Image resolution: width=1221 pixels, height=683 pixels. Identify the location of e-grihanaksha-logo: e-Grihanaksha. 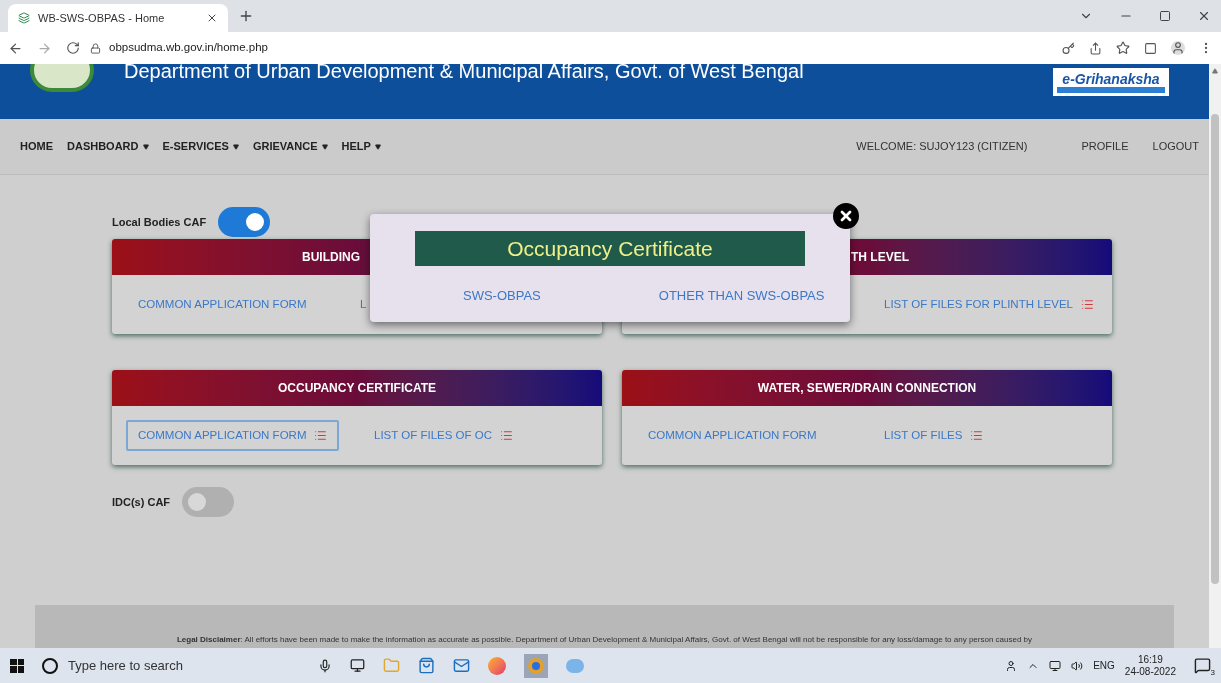
(1111, 82).